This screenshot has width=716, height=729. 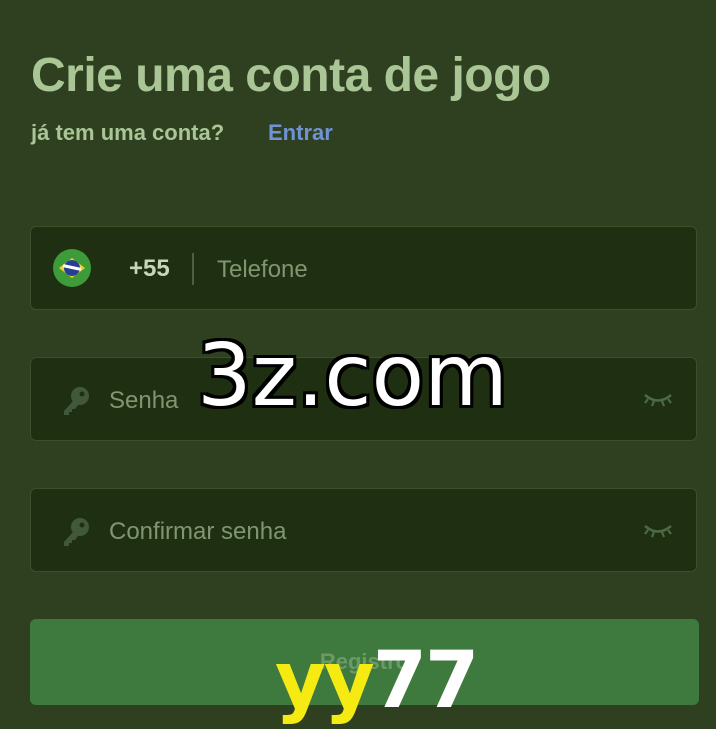 I want to click on password-input, so click(x=369, y=401).